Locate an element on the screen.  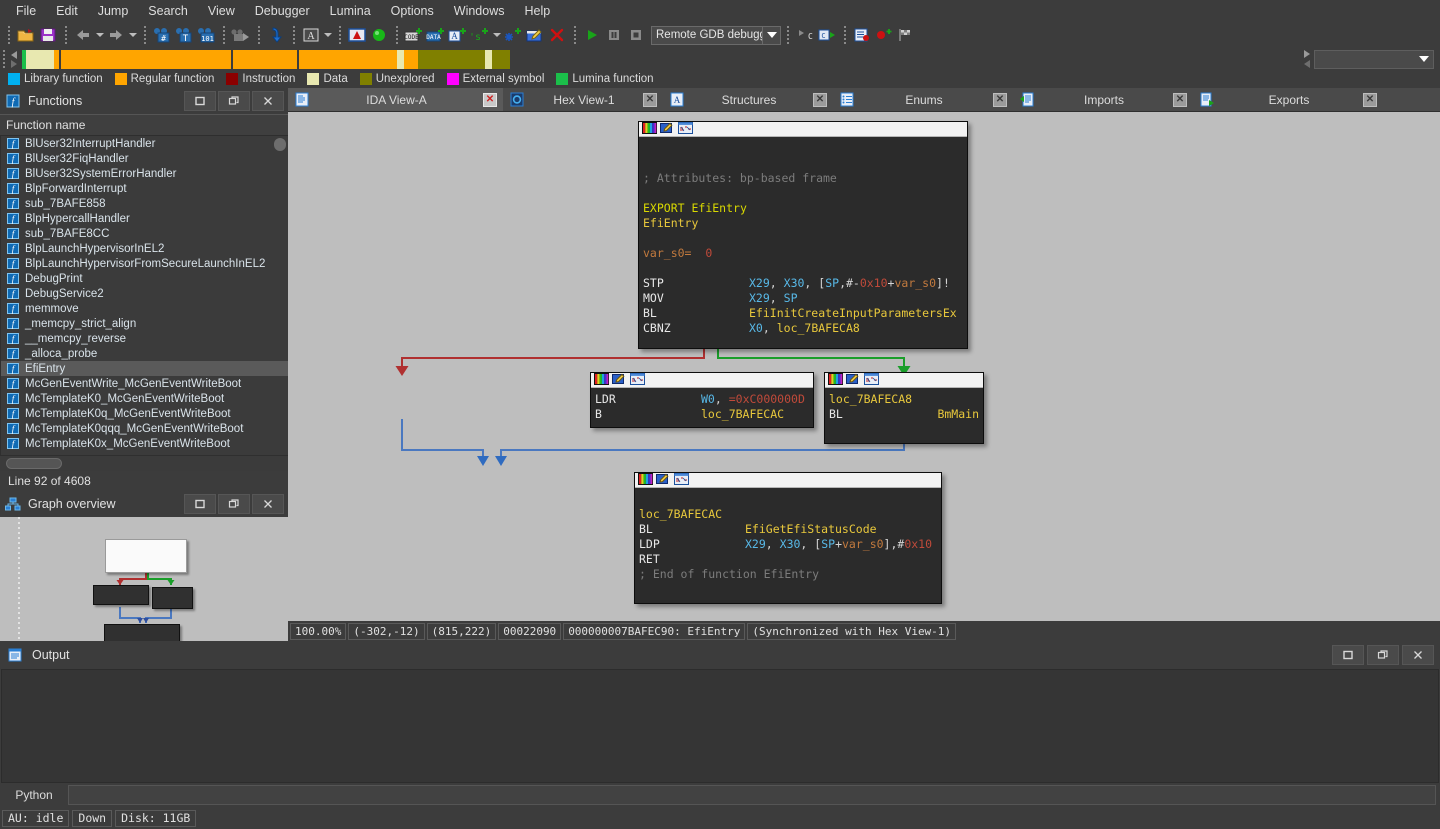
menu-search: Search is located at coordinates (168, 11).